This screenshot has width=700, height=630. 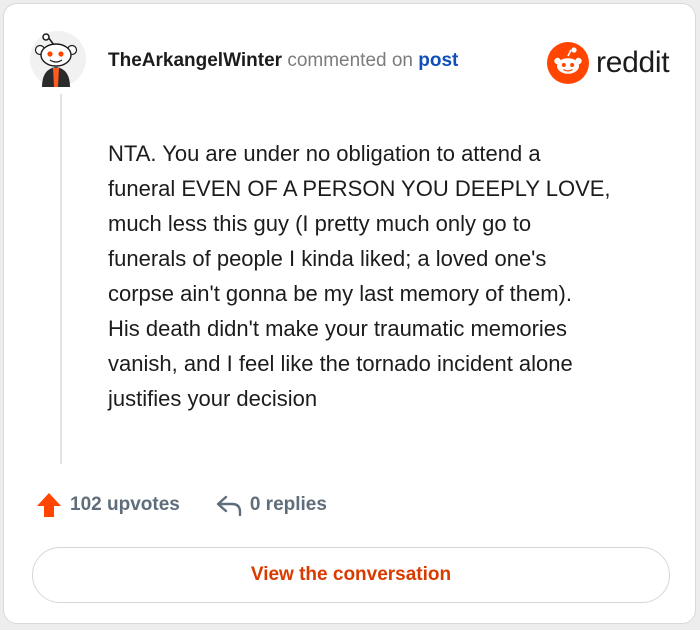 I want to click on reply-arrow-icon, so click(x=229, y=505).